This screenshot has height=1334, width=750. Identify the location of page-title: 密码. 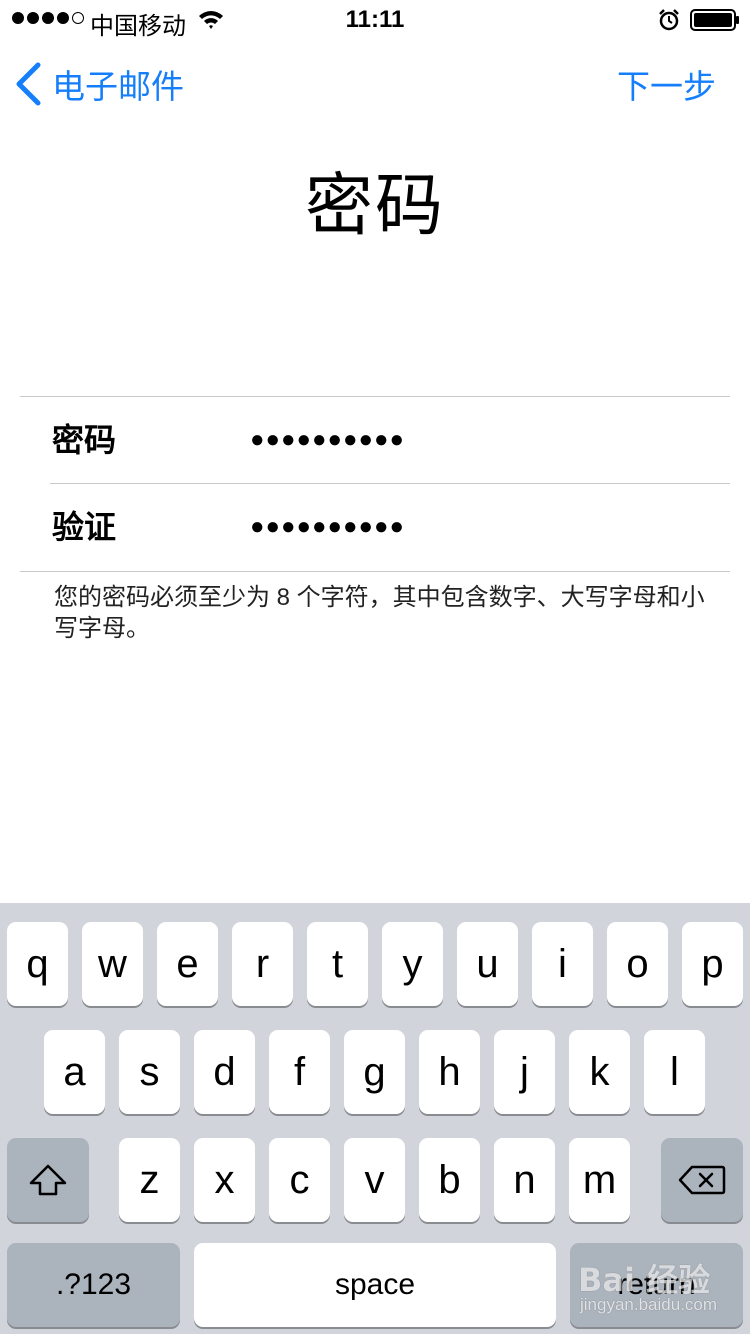
(374, 206).